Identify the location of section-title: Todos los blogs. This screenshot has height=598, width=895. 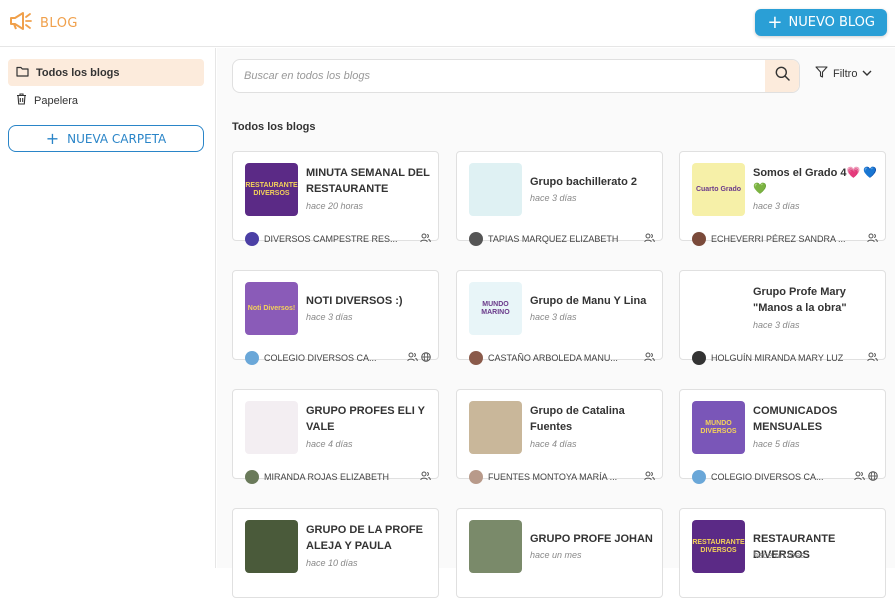
(274, 127).